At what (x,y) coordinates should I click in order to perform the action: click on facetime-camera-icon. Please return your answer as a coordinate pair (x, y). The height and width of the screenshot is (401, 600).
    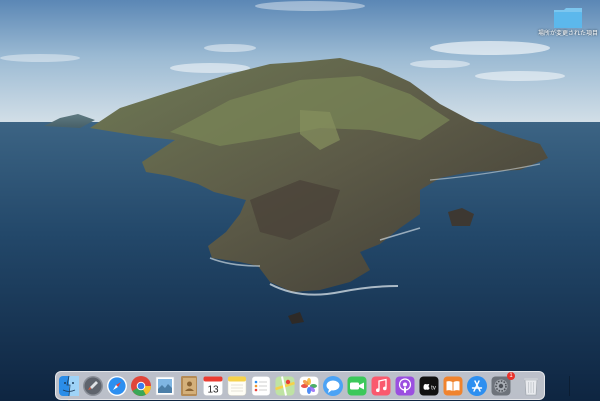
    Looking at the image, I should click on (357, 386).